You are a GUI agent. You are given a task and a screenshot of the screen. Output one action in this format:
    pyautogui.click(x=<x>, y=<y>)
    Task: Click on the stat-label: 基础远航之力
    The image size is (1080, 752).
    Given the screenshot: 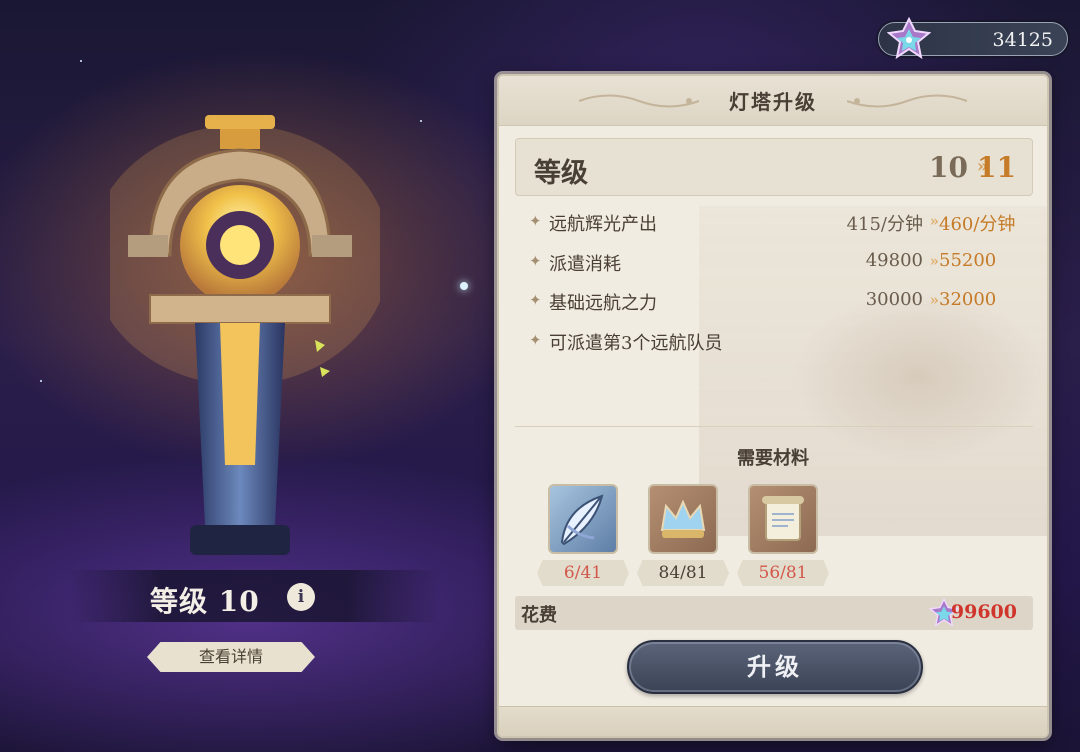 What is the action you would take?
    pyautogui.click(x=603, y=303)
    